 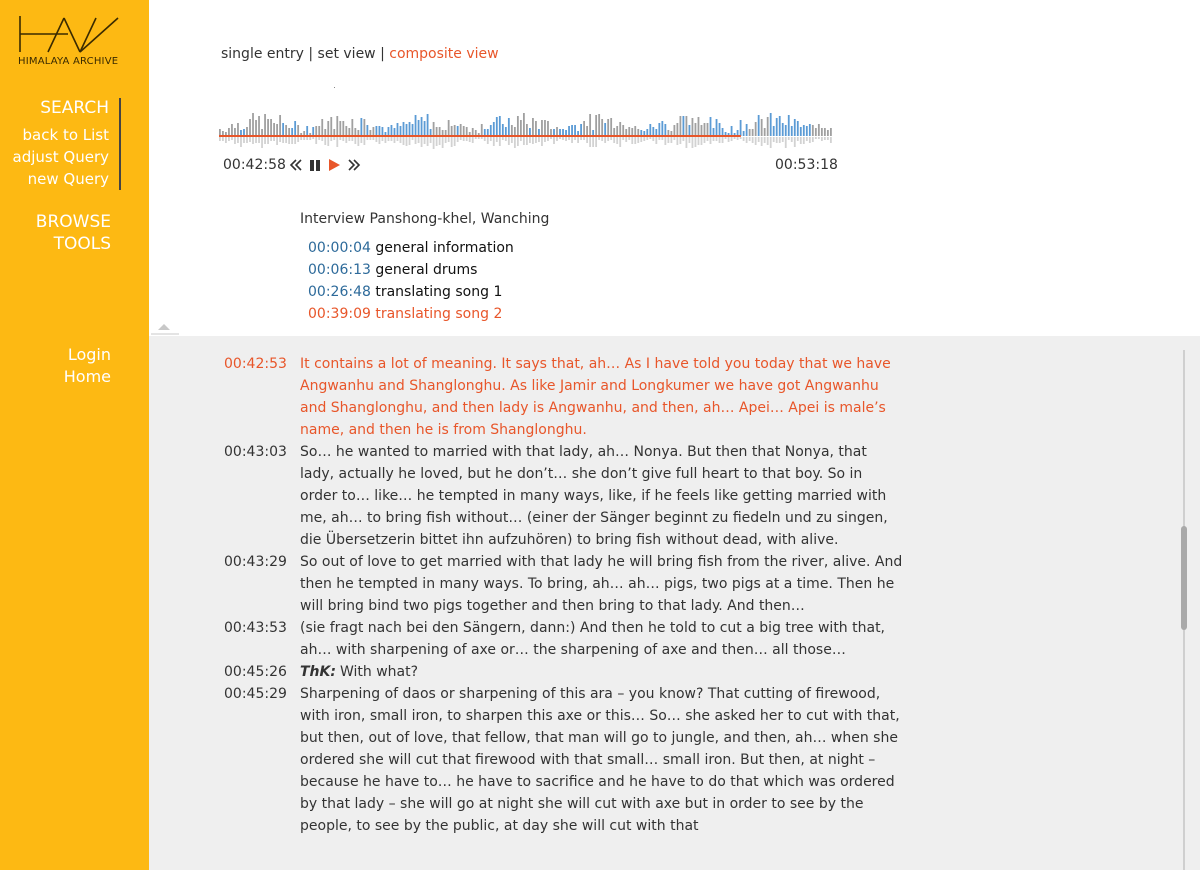 What do you see at coordinates (89, 354) in the screenshot?
I see `nav-login: Login` at bounding box center [89, 354].